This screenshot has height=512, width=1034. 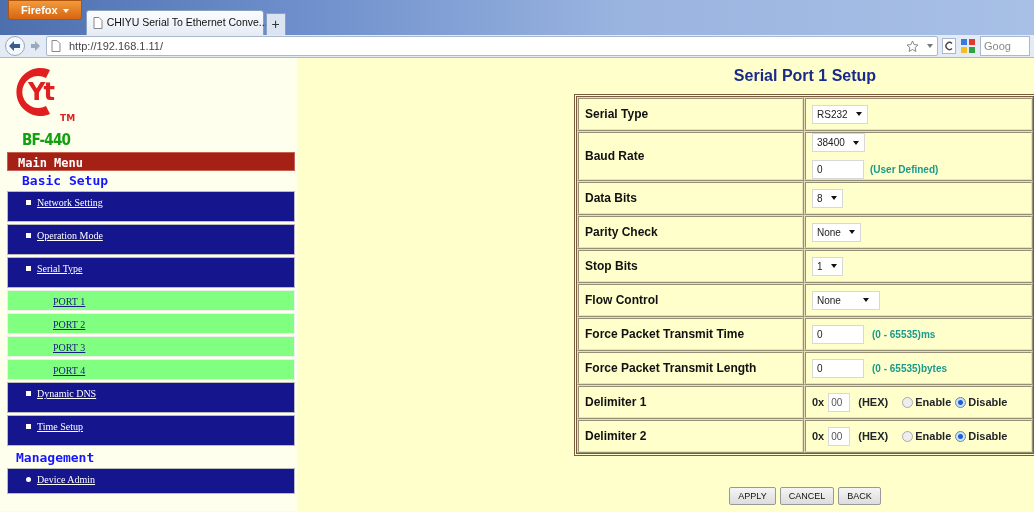 I want to click on field-label: Serial Type, so click(x=690, y=114).